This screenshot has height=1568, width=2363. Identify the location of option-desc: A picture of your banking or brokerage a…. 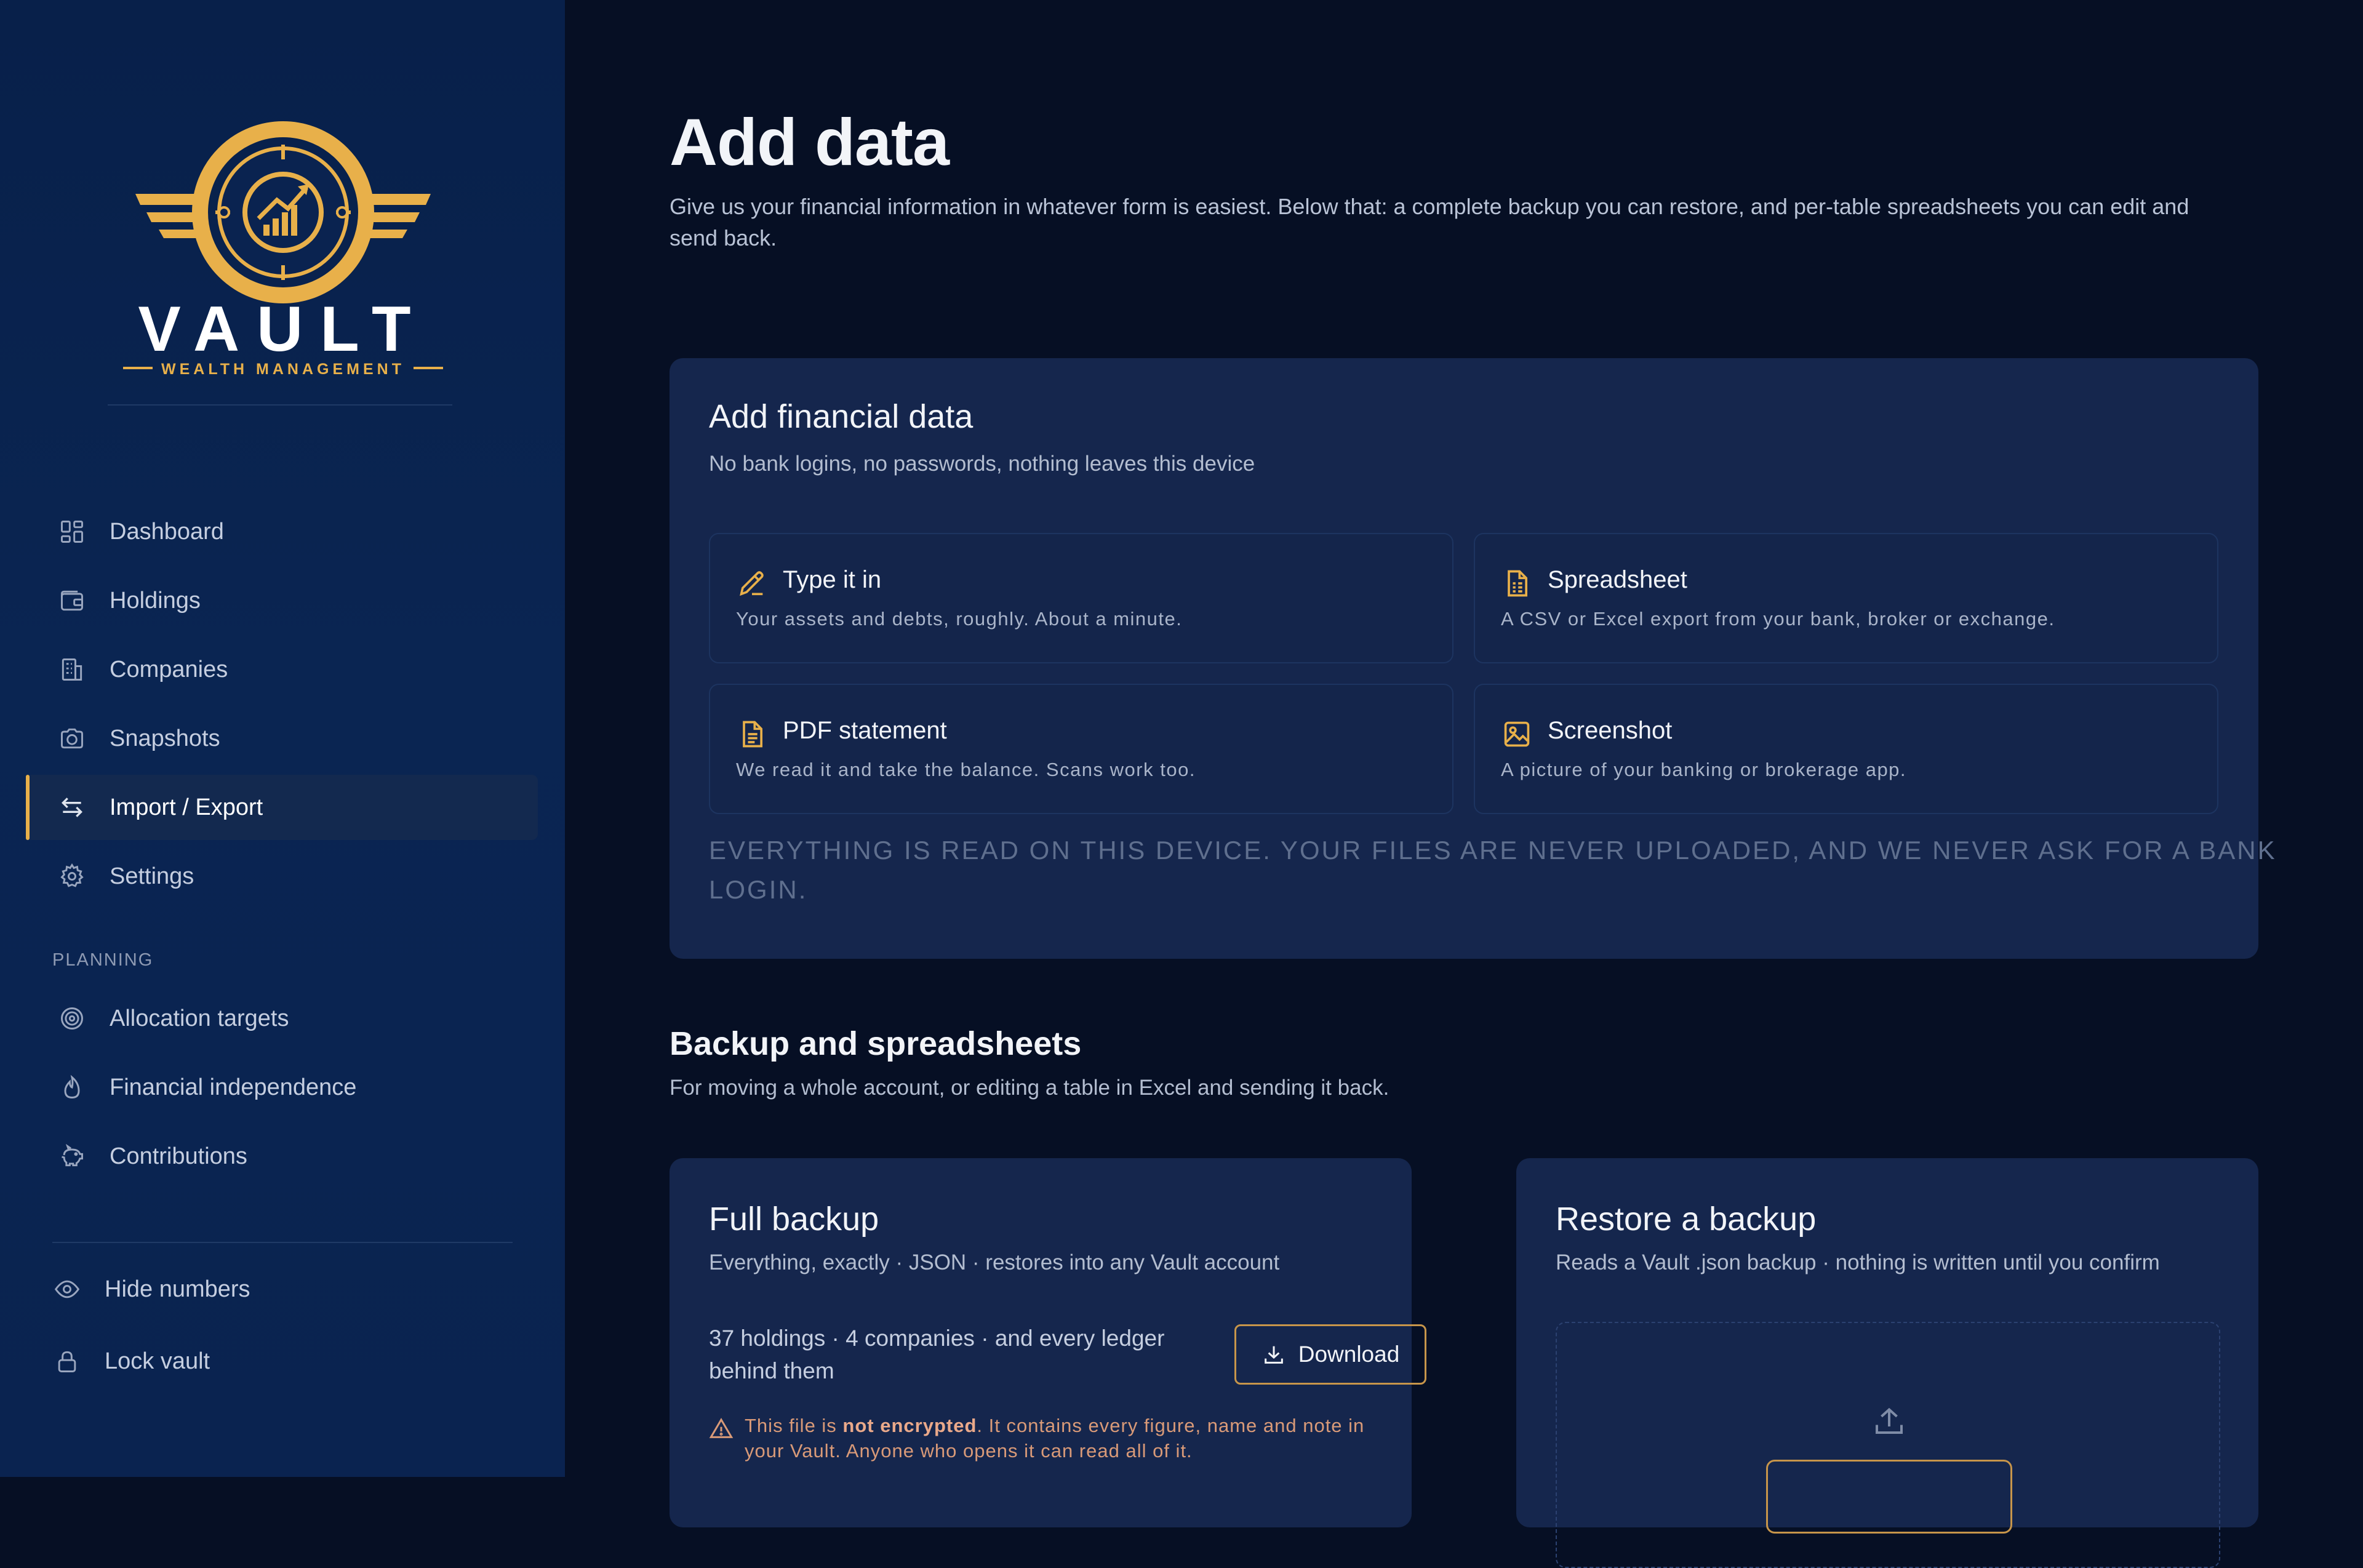
(1704, 769).